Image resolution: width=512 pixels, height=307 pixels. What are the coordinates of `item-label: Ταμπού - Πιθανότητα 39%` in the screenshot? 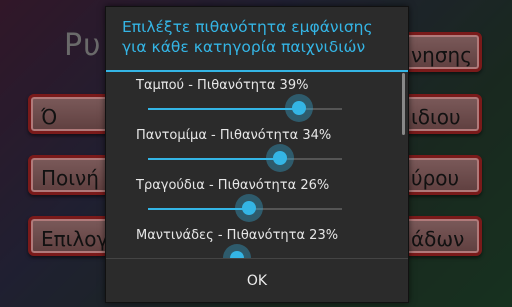 It's located at (222, 85).